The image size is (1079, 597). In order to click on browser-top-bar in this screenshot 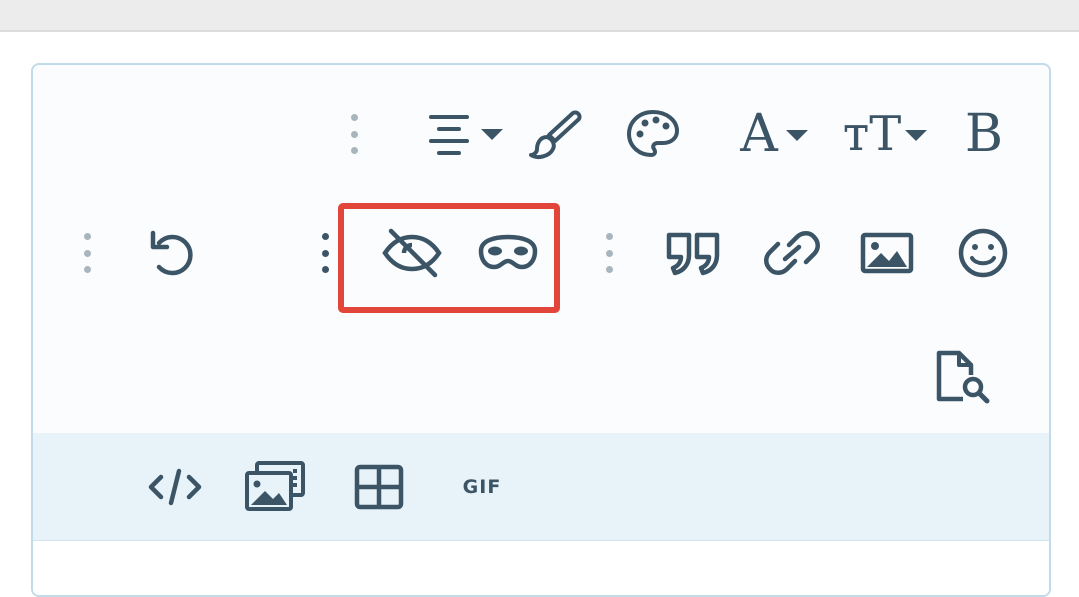, I will do `click(539, 16)`.